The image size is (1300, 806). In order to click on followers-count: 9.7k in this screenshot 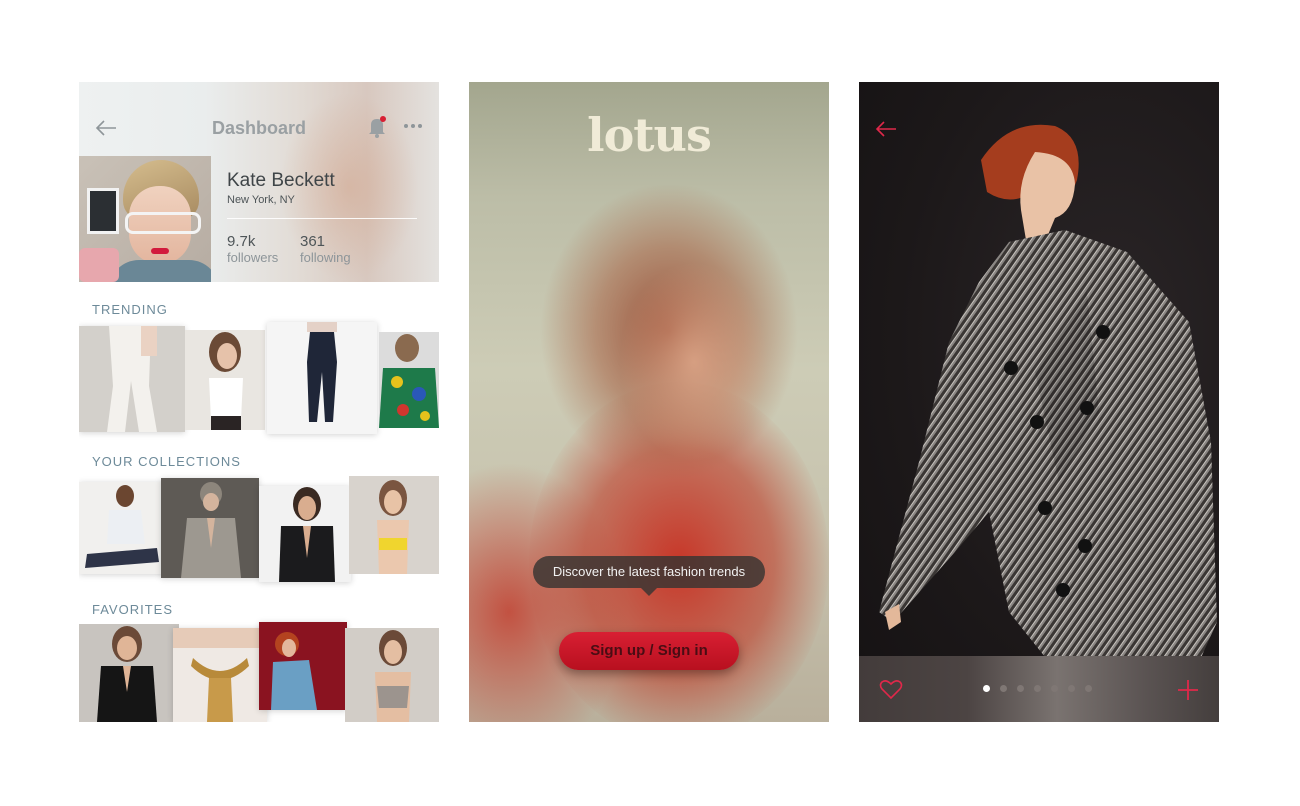, I will do `click(241, 241)`.